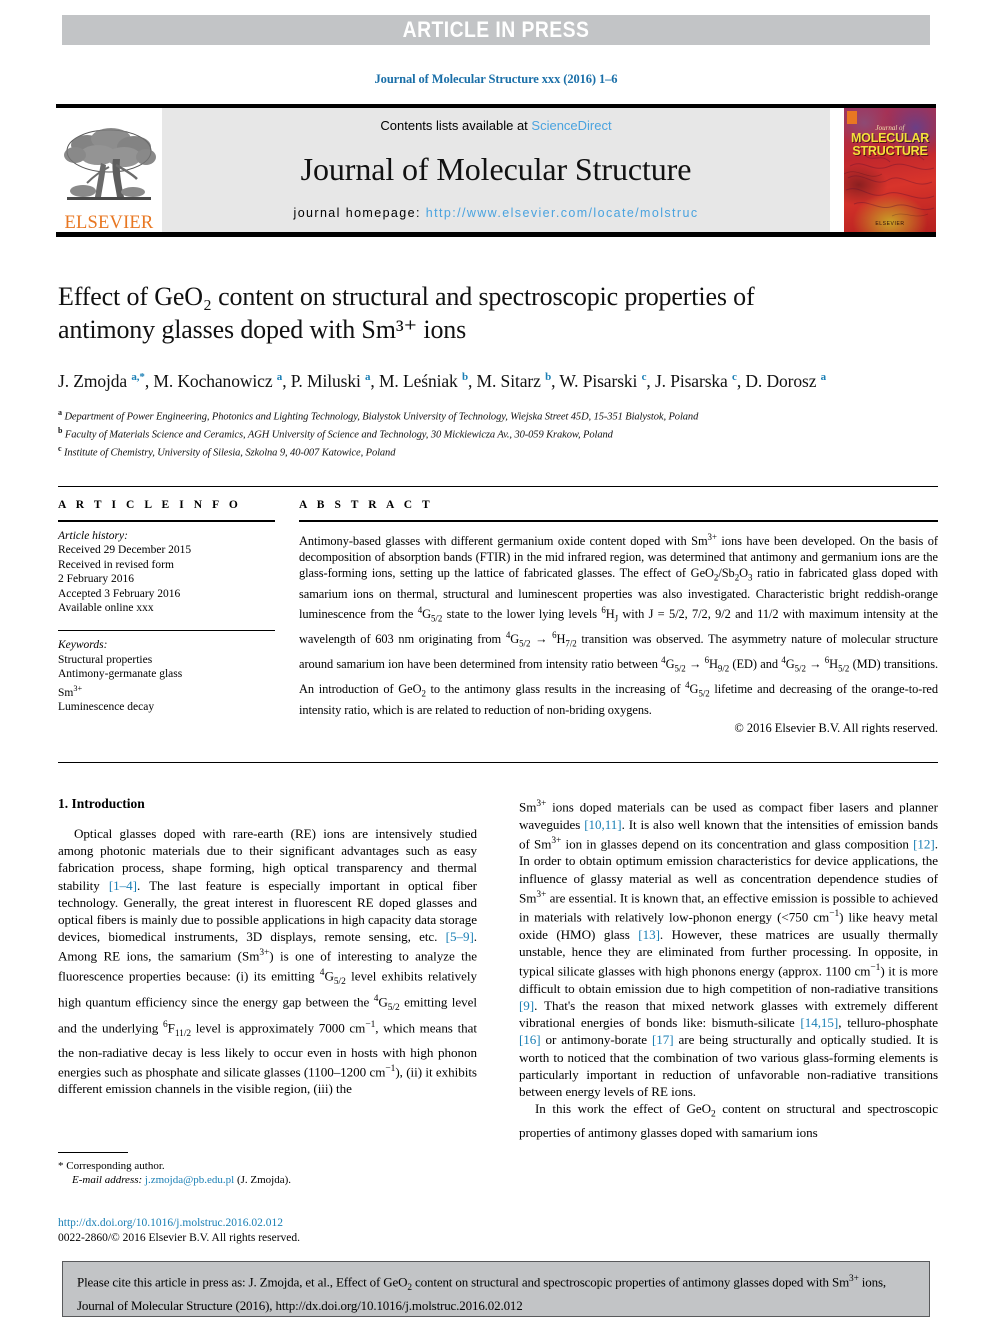 The width and height of the screenshot is (992, 1323). I want to click on elsevier-tree-icon, so click(110, 163).